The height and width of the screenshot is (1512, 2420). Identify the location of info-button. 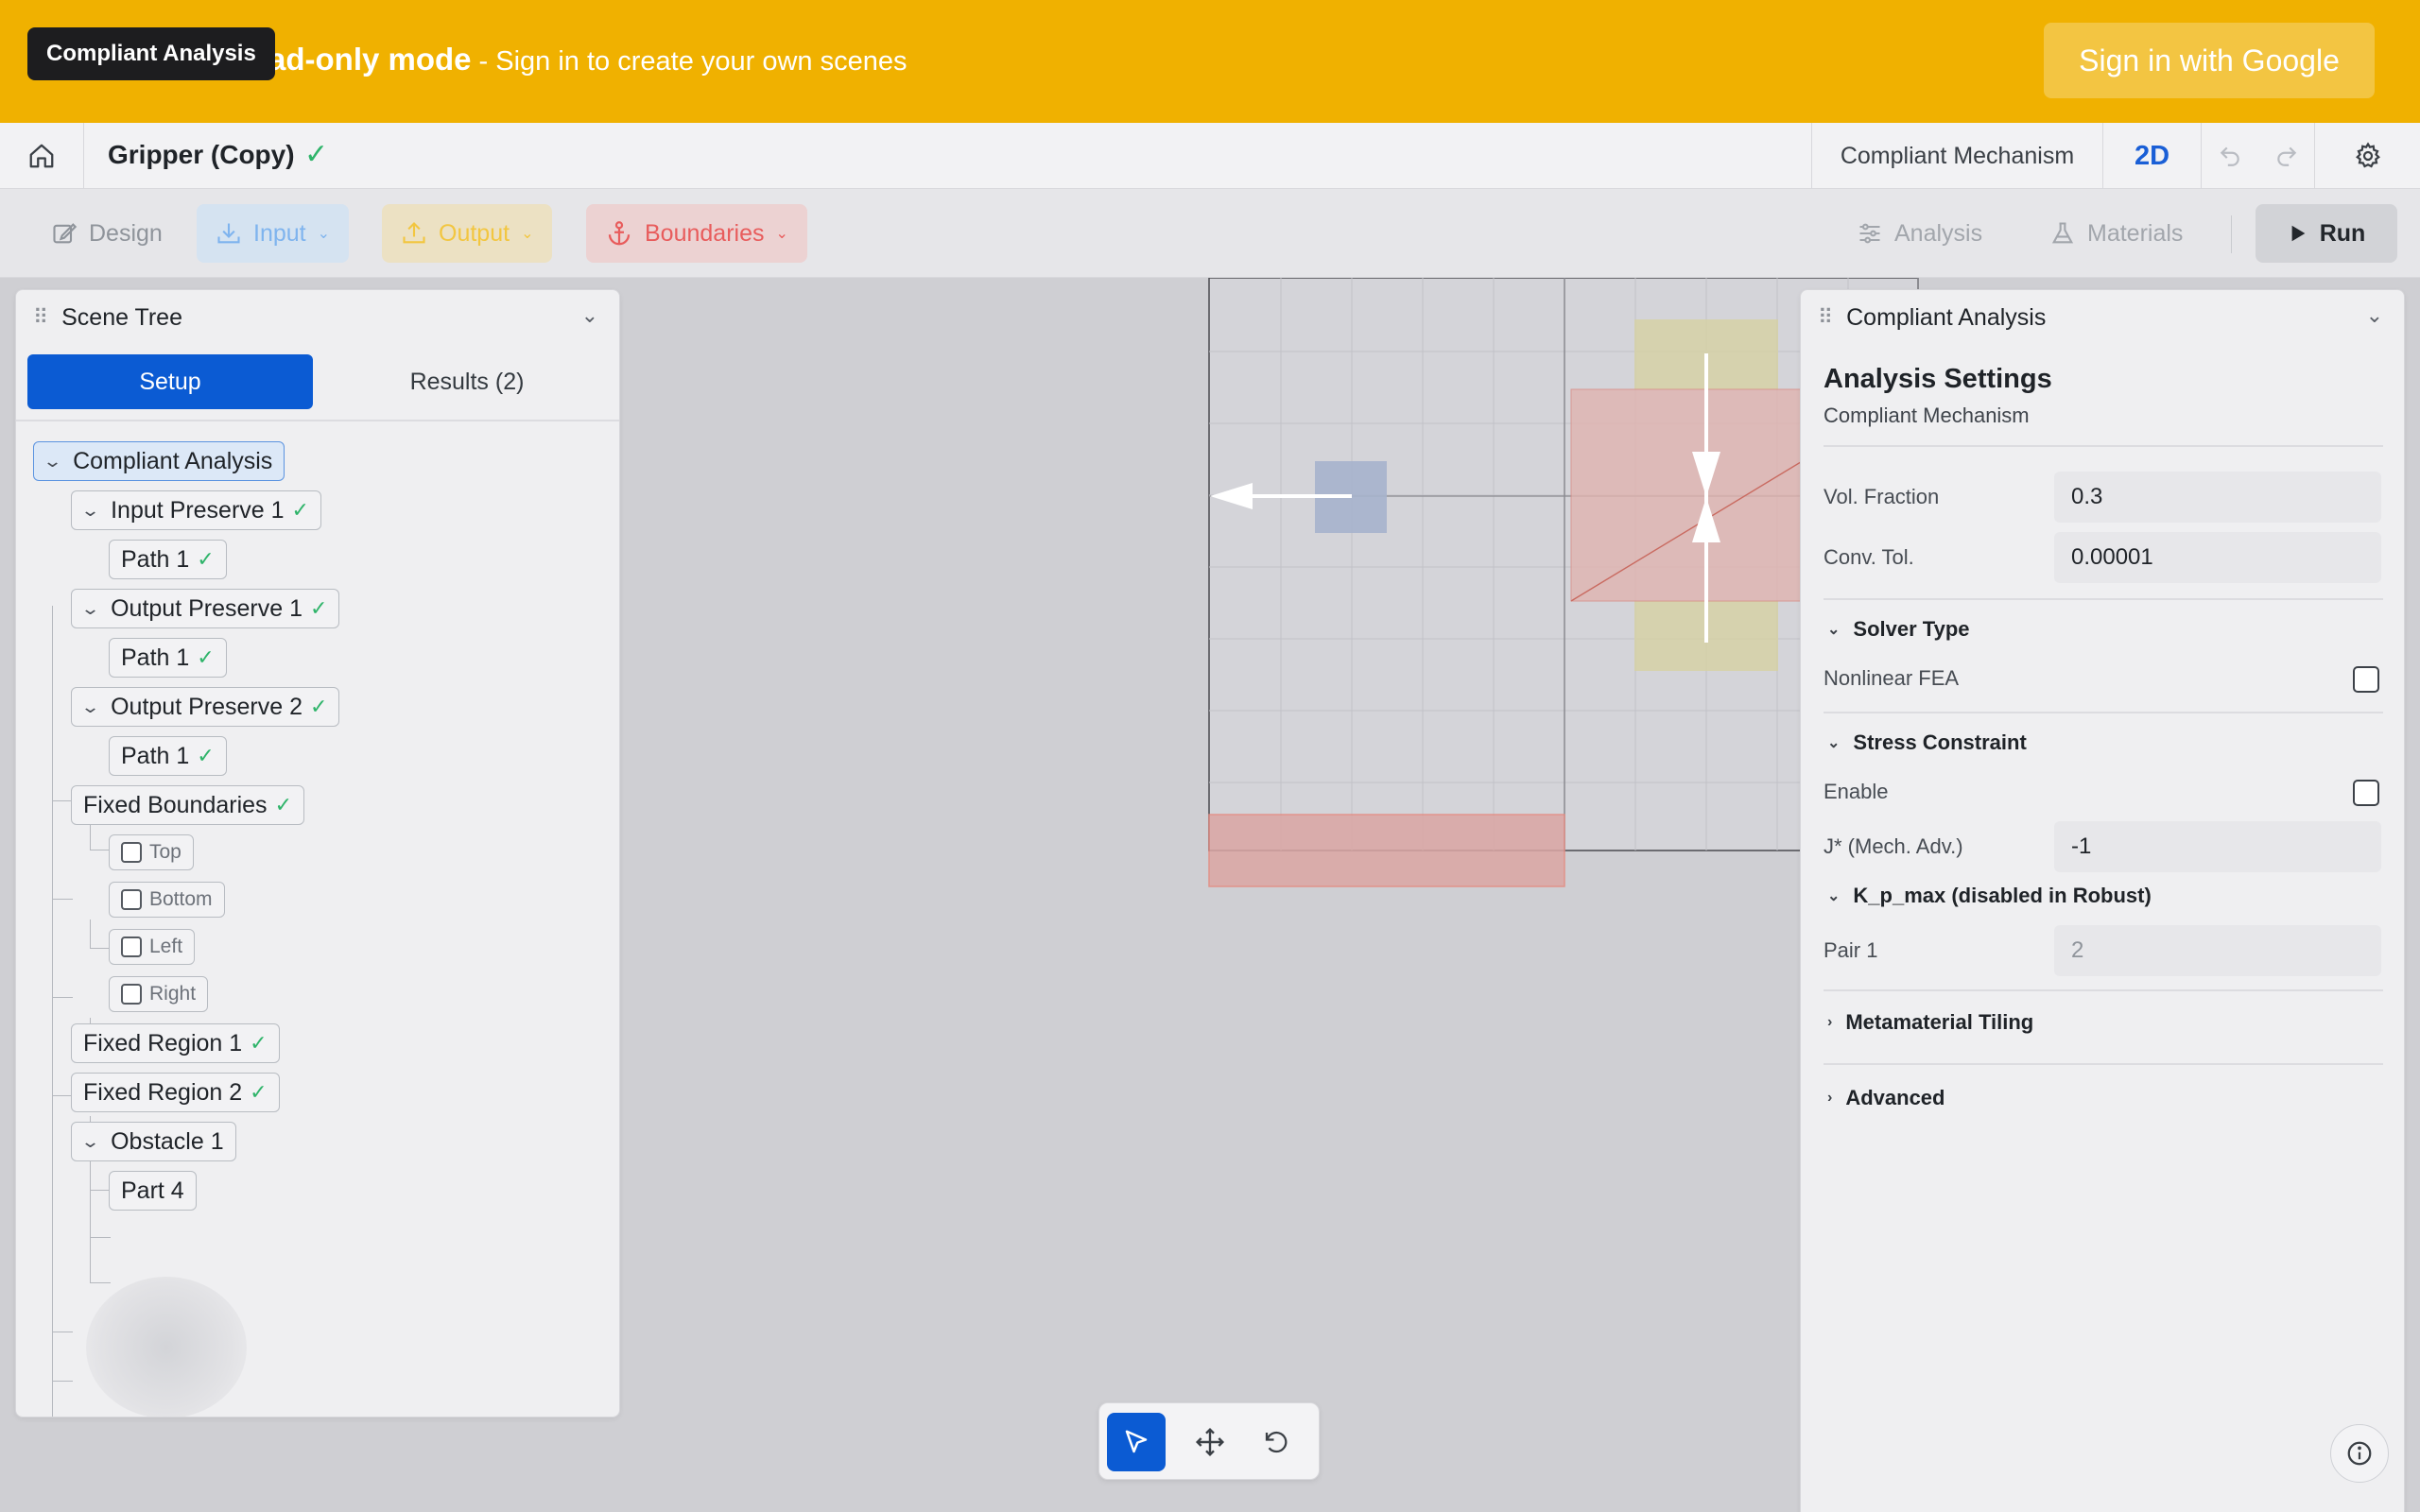
(2359, 1453).